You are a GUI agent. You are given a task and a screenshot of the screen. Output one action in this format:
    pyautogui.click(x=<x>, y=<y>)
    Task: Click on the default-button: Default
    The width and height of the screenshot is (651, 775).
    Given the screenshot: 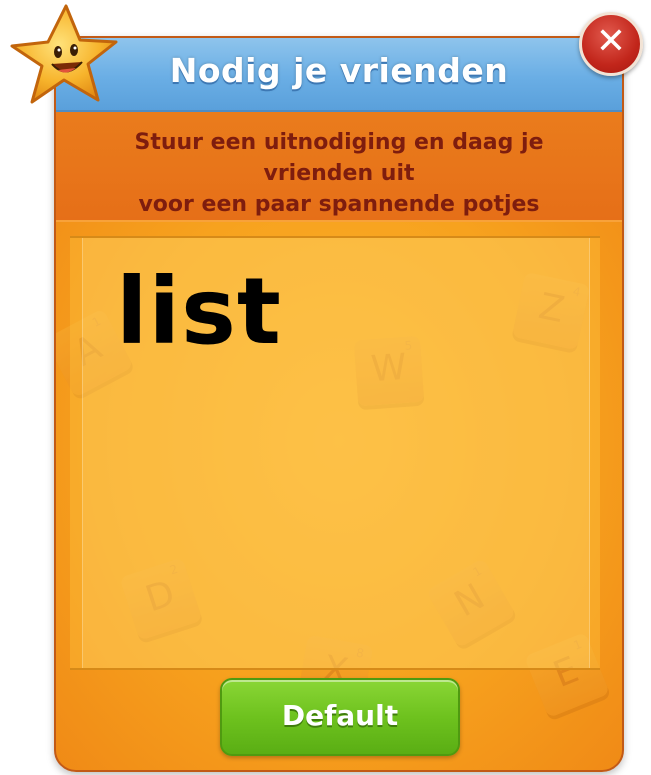 What is the action you would take?
    pyautogui.click(x=340, y=717)
    